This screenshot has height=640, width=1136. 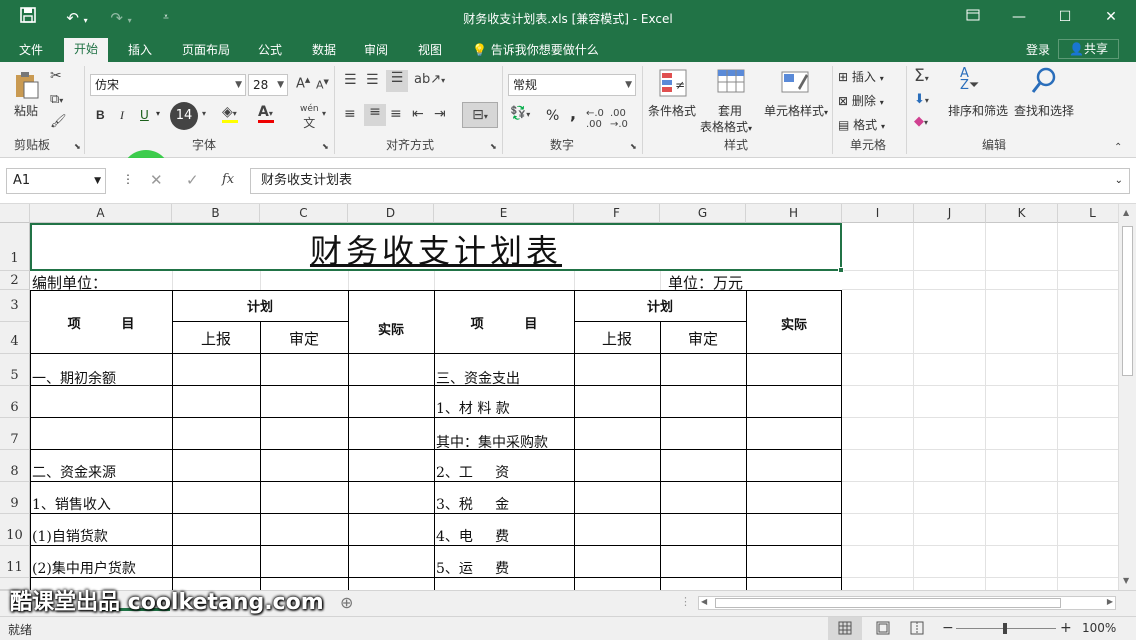 What do you see at coordinates (303, 83) in the screenshot?
I see `increase-font-icon: A▲` at bounding box center [303, 83].